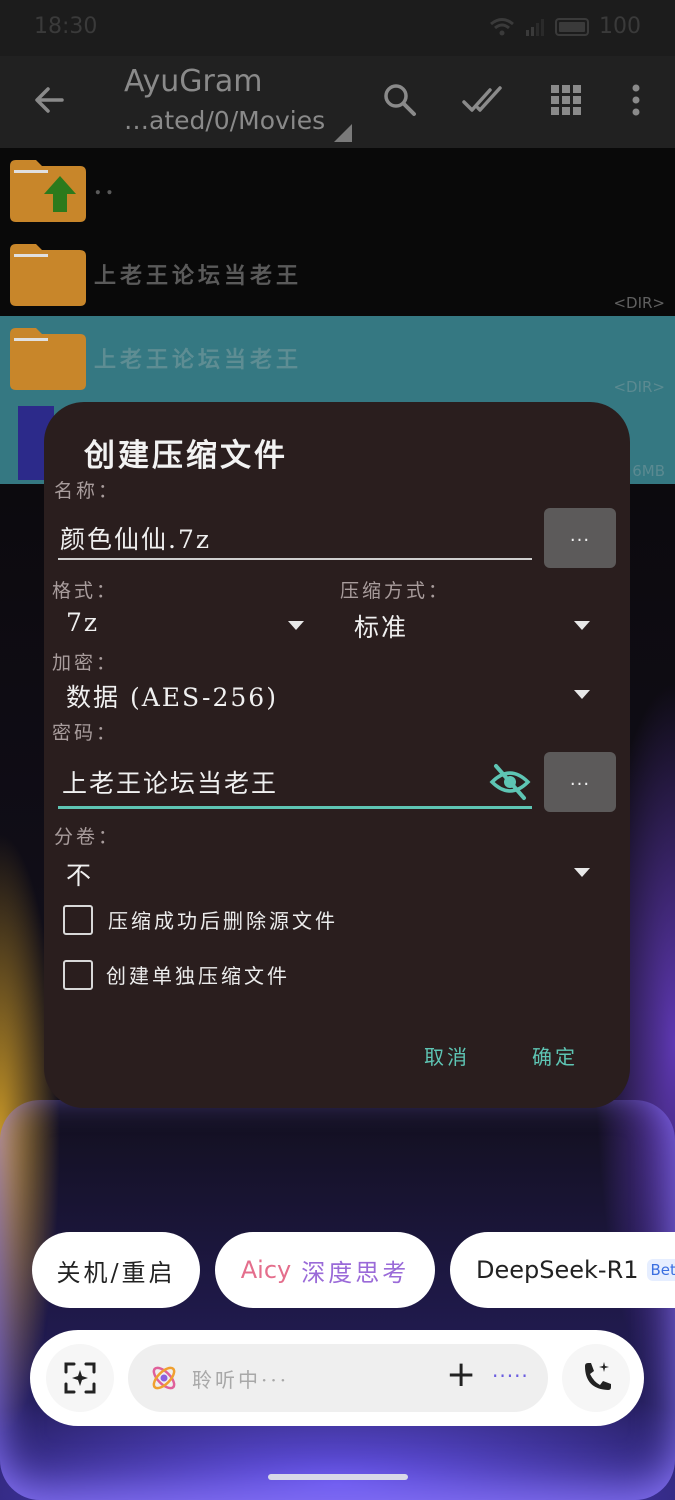 The image size is (675, 1500). What do you see at coordinates (106, 187) in the screenshot?
I see `file-name: ..` at bounding box center [106, 187].